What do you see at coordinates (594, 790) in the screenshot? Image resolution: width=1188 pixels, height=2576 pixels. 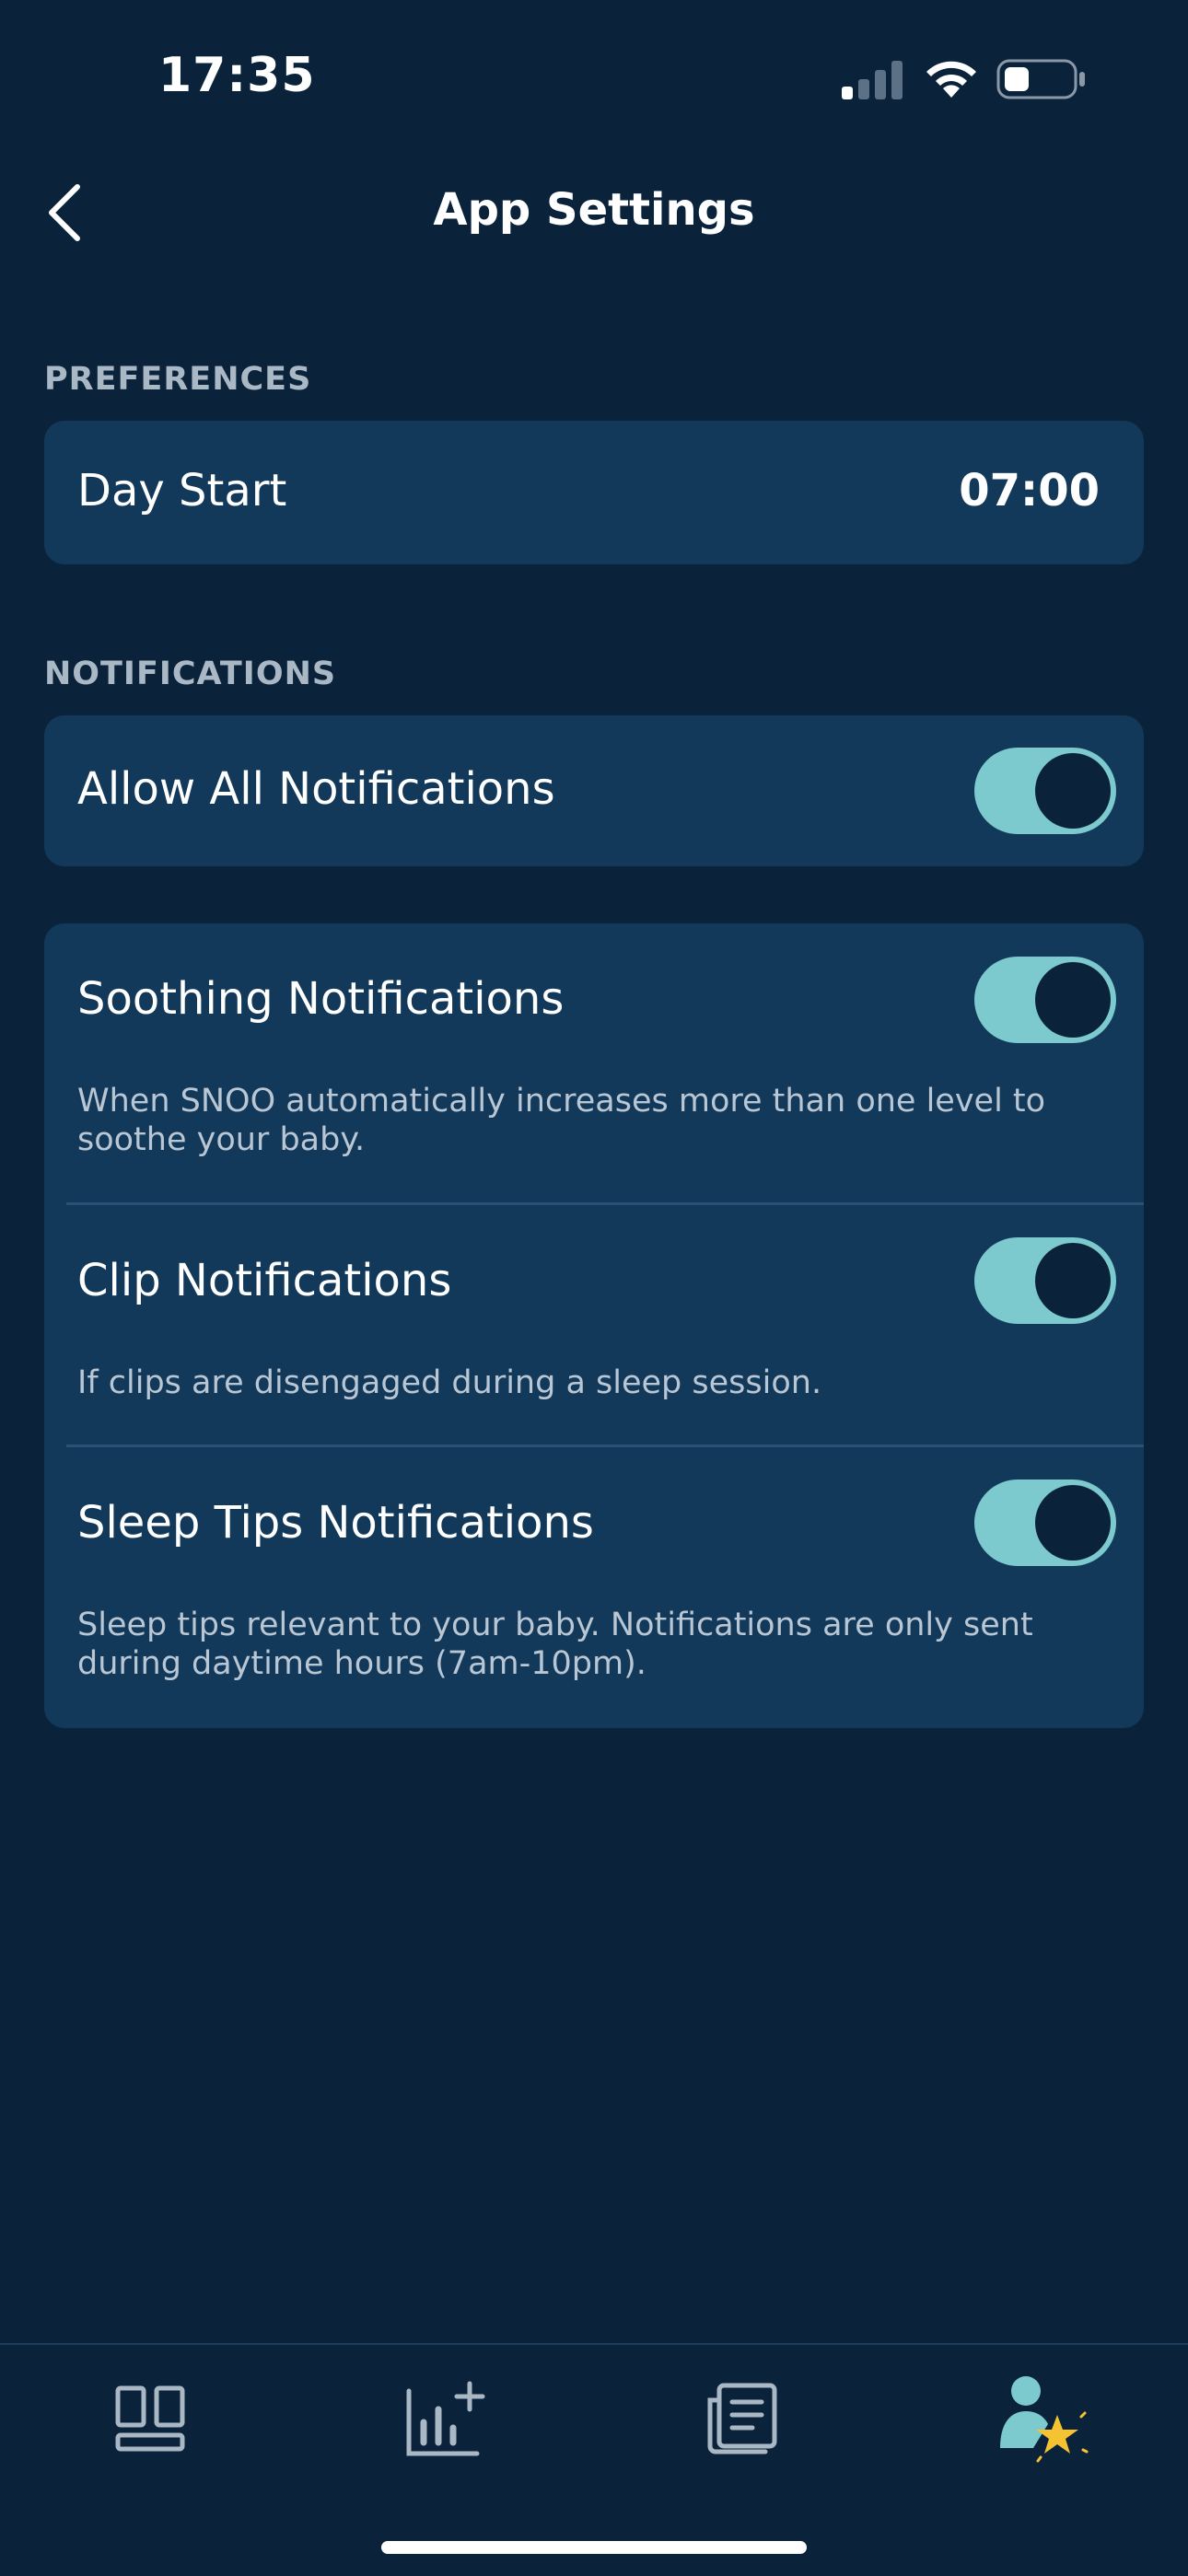 I see `allow-all-notifications-row: Allow All Notifications` at bounding box center [594, 790].